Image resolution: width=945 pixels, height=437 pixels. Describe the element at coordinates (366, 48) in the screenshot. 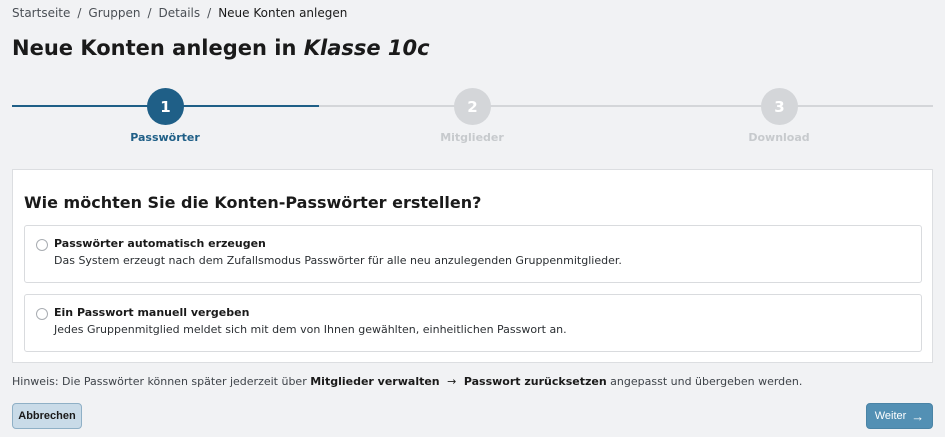

I see `page-title-class-name: Klasse 10c` at that location.